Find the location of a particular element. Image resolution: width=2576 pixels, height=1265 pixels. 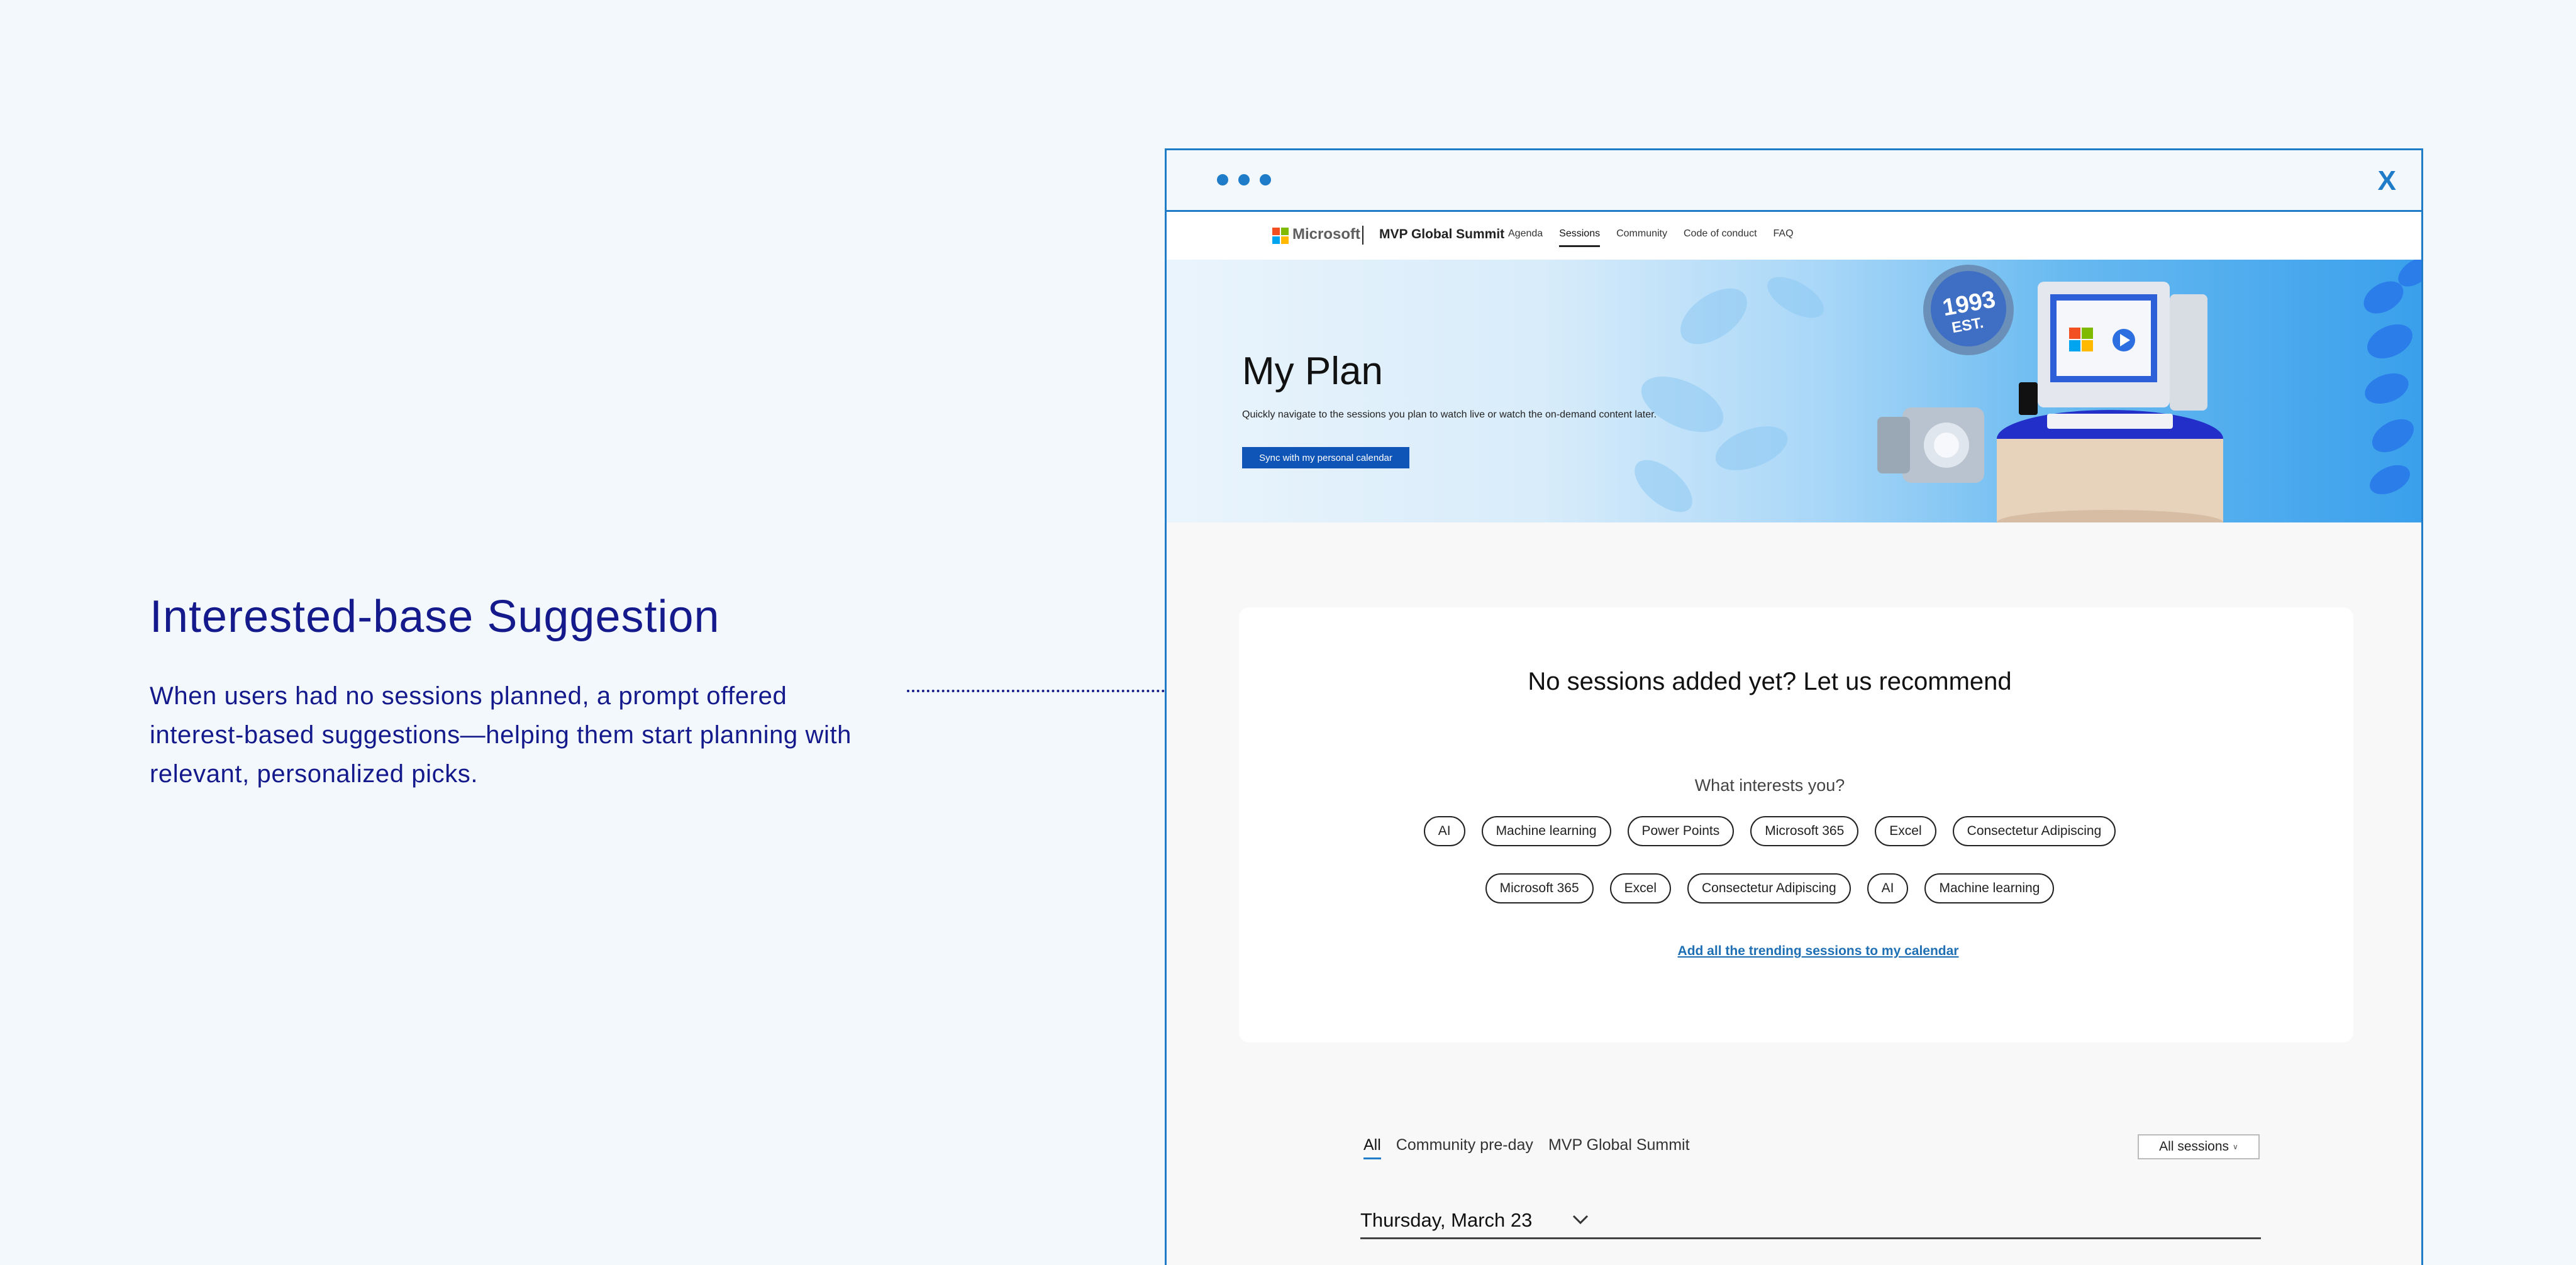

filter-label: All sessions is located at coordinates (2194, 1146).